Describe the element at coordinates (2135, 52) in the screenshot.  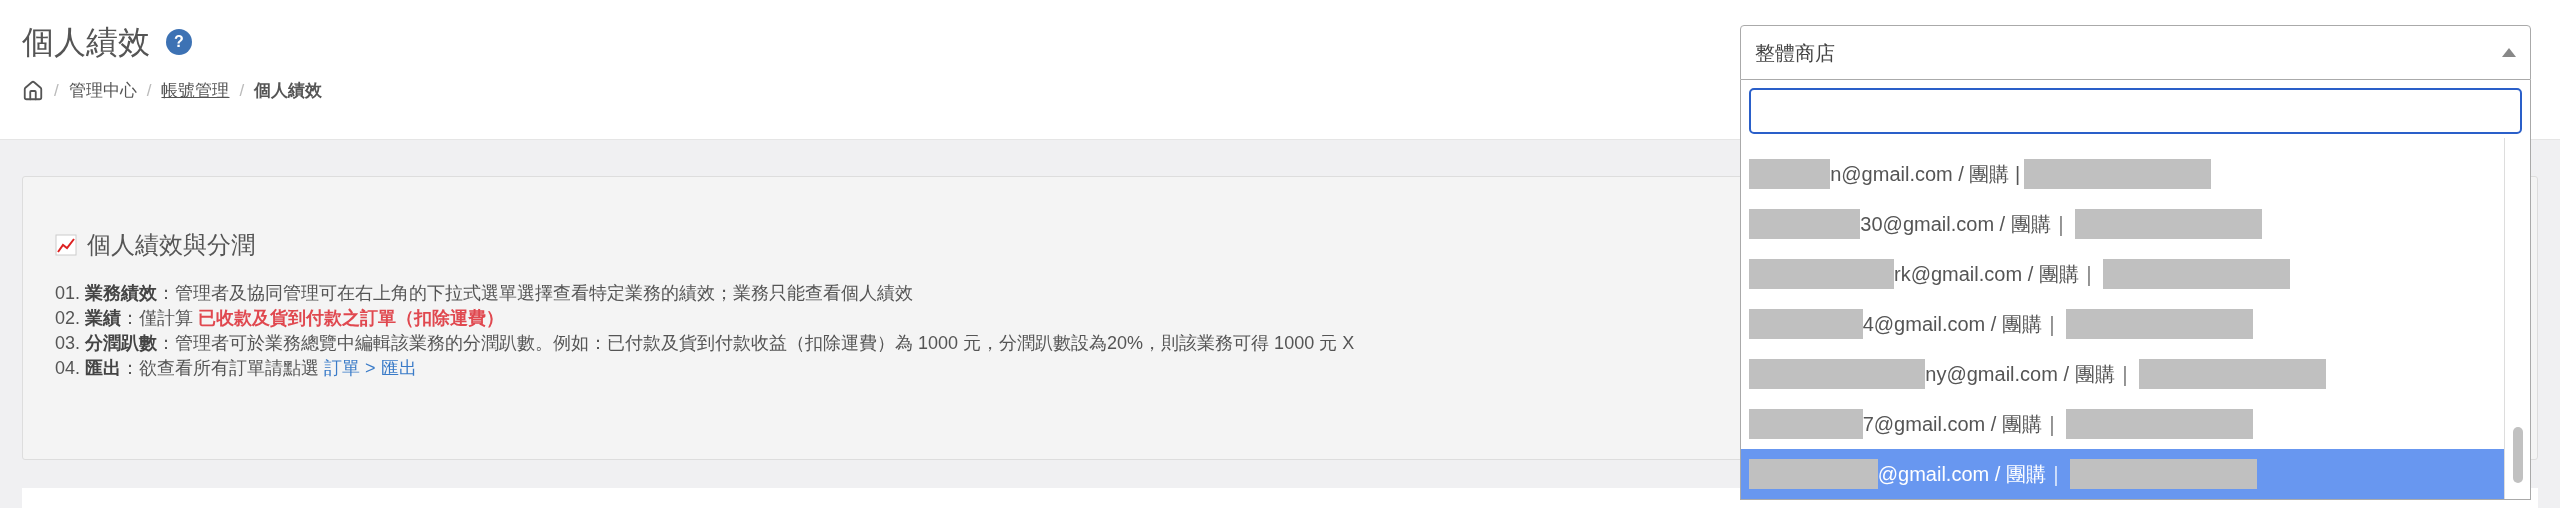
I see `store-select: 整體商店` at that location.